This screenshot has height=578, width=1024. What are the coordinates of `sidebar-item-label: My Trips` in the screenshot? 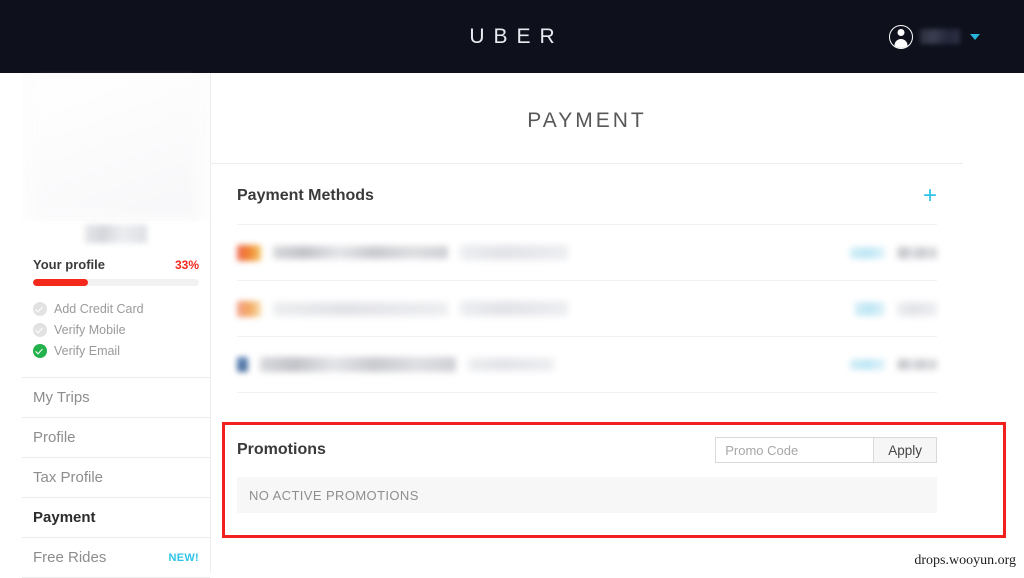 It's located at (61, 397).